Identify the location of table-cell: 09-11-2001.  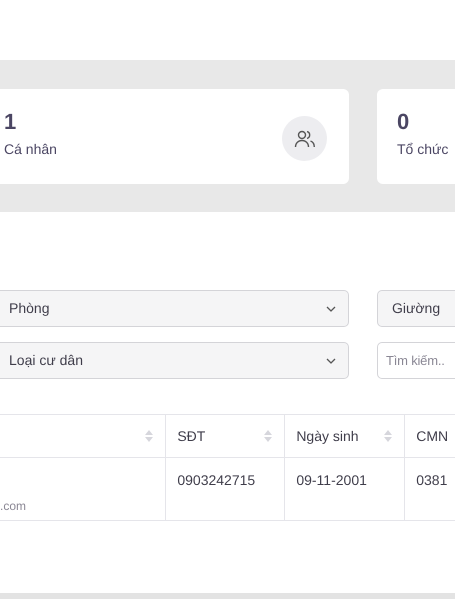
(331, 480).